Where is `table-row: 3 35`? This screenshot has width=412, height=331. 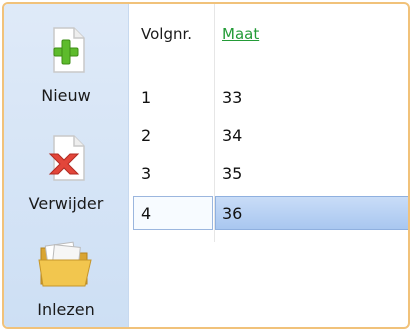
table-row: 3 35 is located at coordinates (268, 173).